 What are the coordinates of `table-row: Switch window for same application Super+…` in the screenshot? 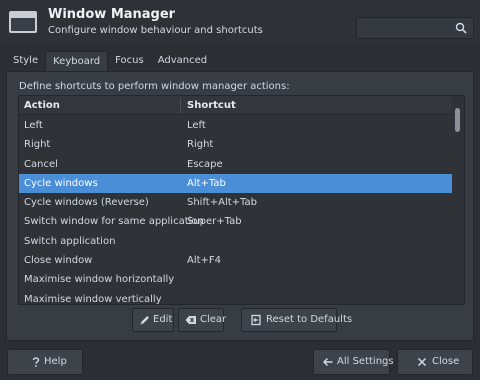 It's located at (235, 221).